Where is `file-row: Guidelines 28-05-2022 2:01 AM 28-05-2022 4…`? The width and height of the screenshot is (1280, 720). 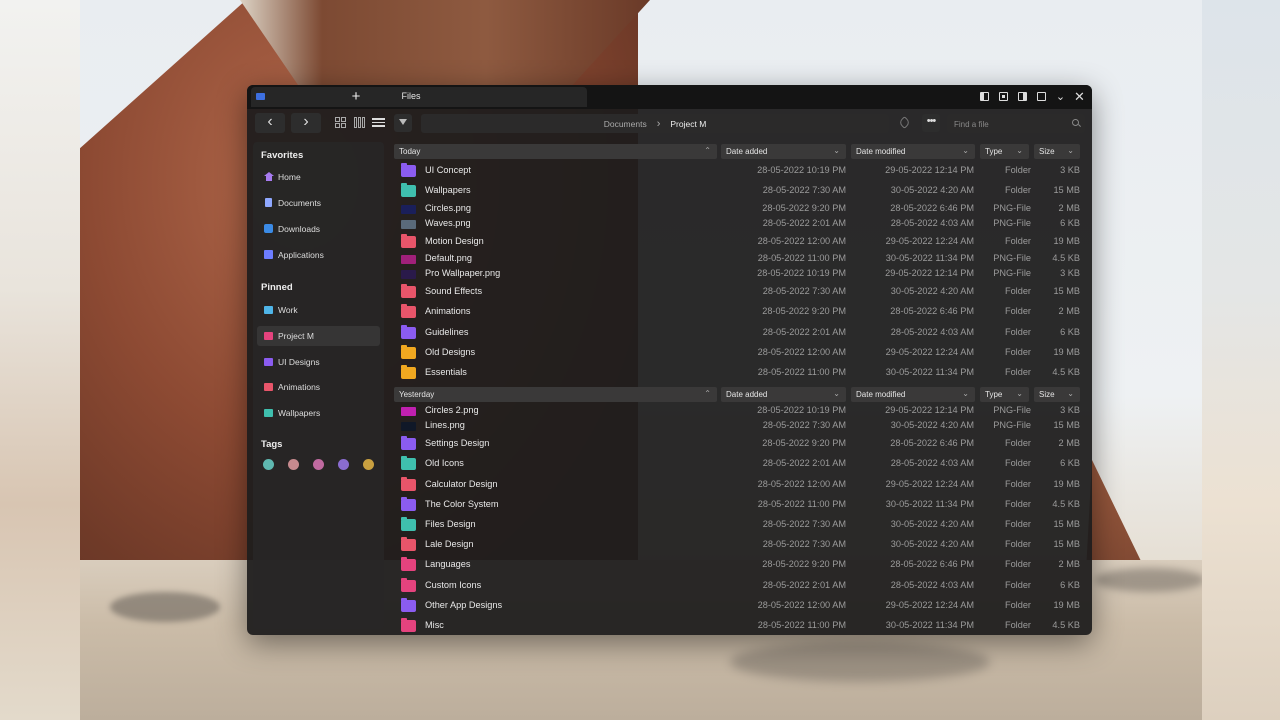 file-row: Guidelines 28-05-2022 2:01 AM 28-05-2022 4… is located at coordinates (740, 332).